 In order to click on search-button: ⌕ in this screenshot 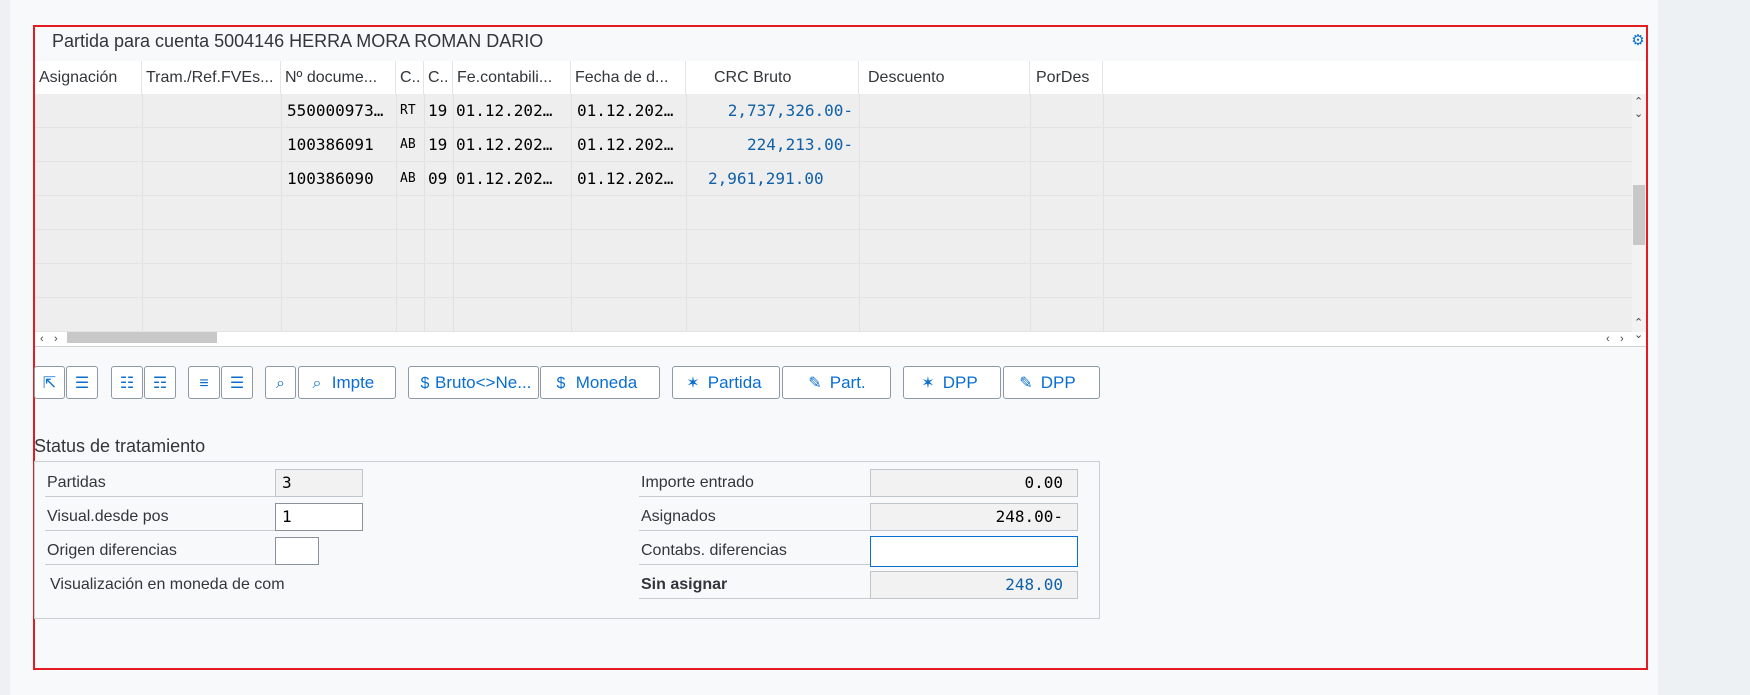, I will do `click(280, 382)`.